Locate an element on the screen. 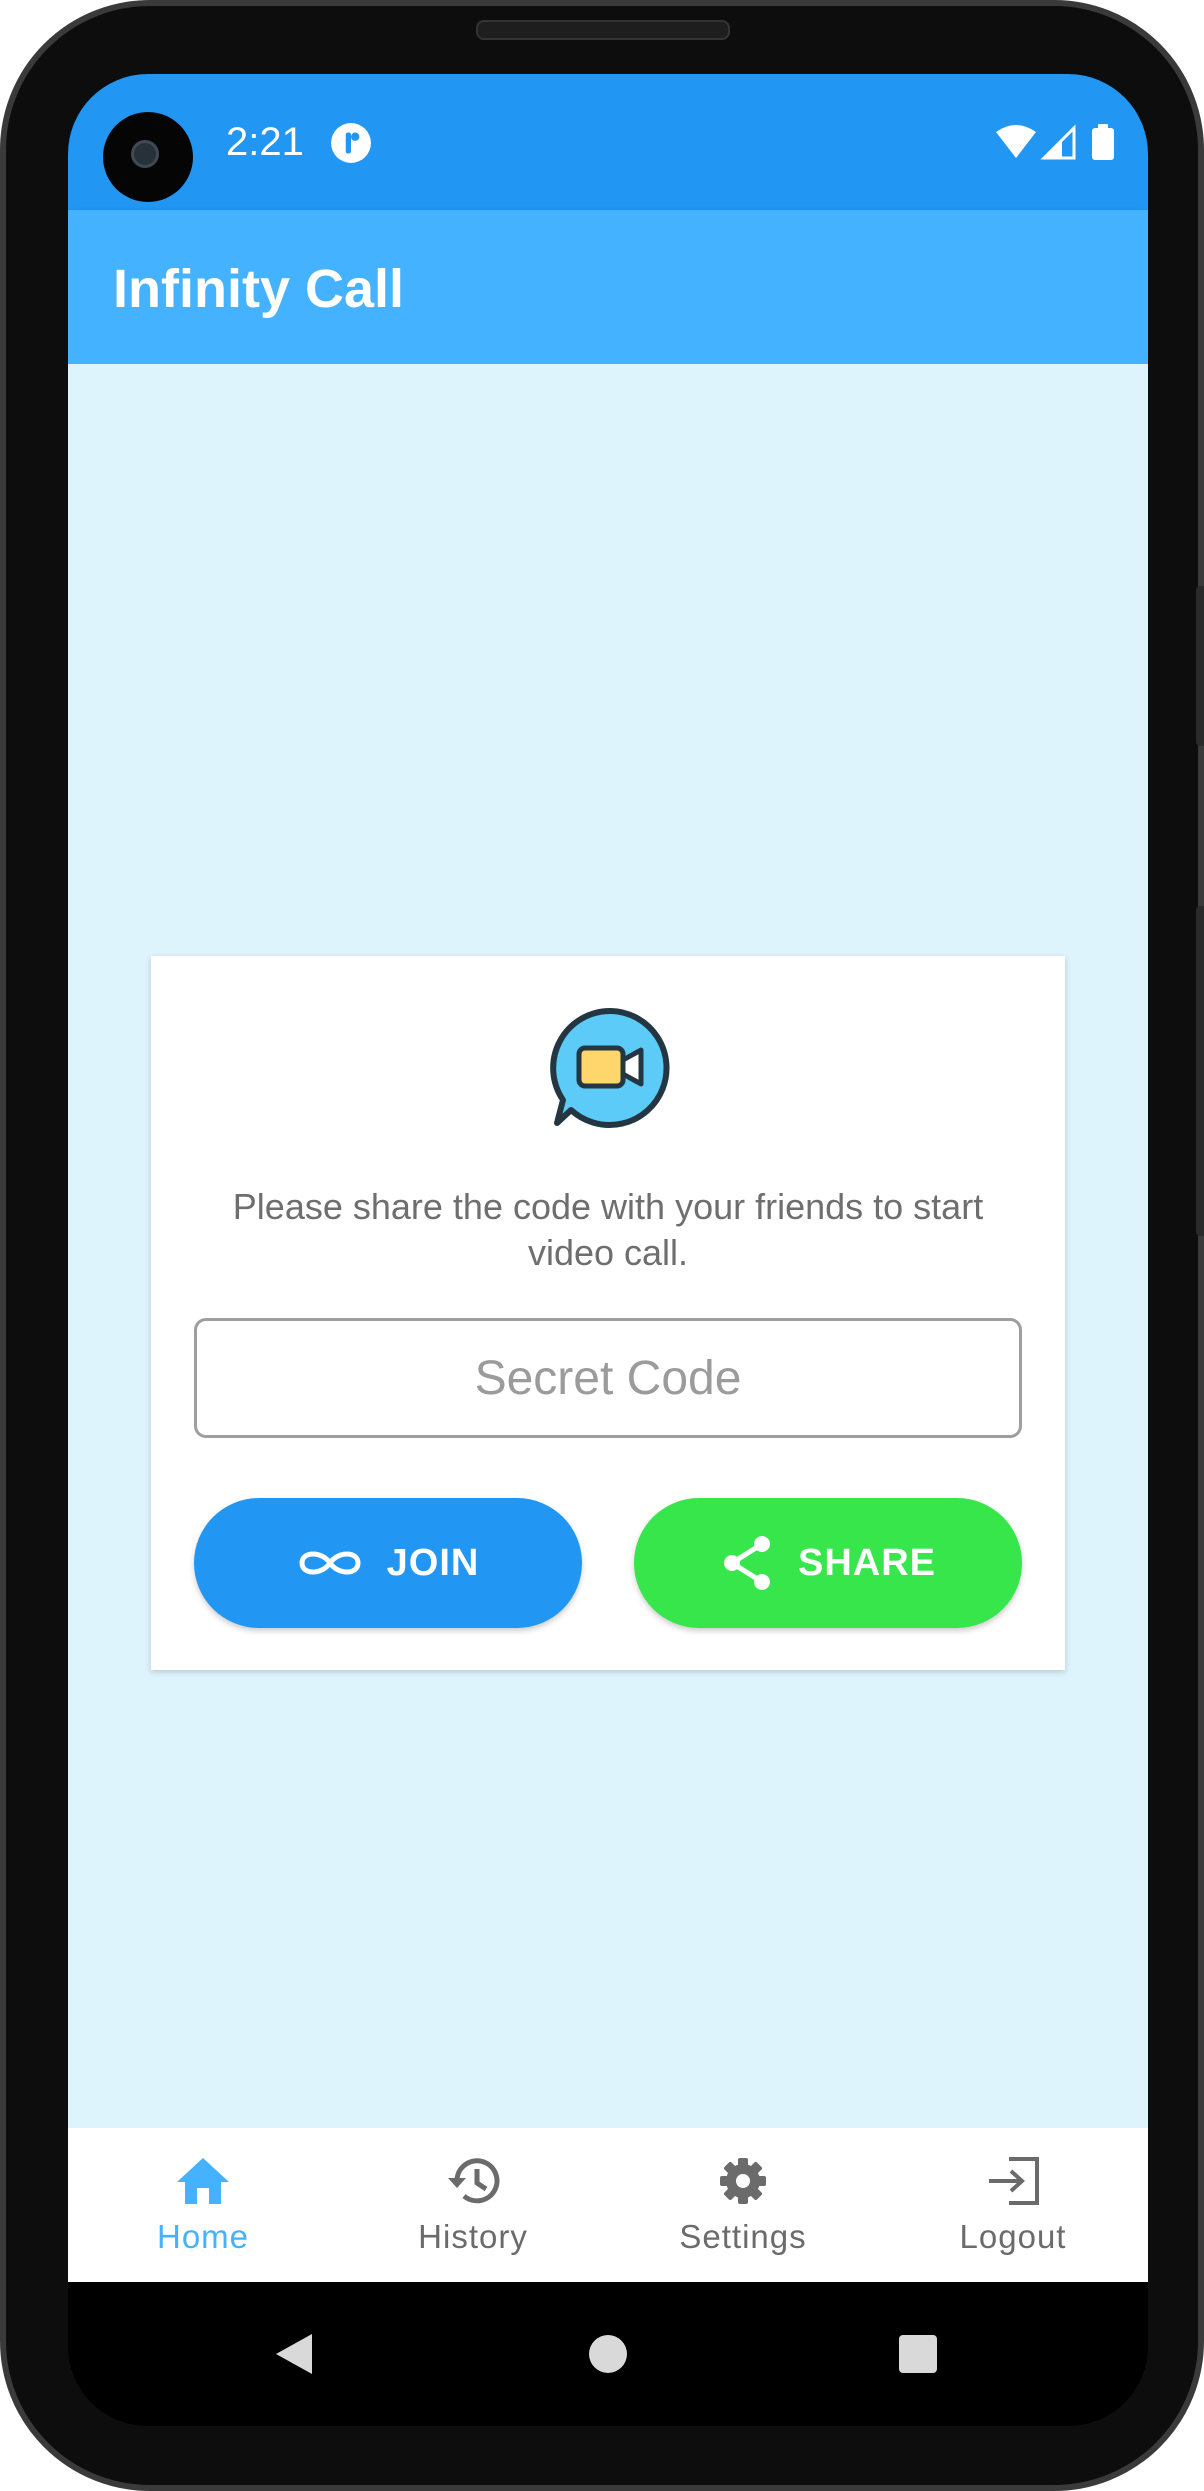 The image size is (1204, 2491). join-button-label: JOIN is located at coordinates (433, 1562).